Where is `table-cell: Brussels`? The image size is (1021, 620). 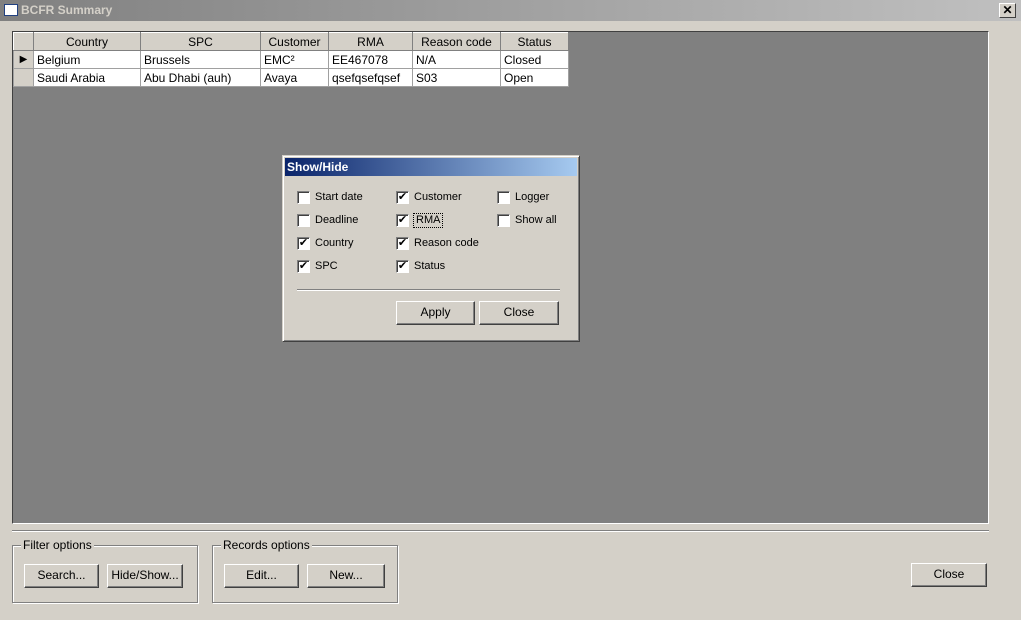
table-cell: Brussels is located at coordinates (200, 59).